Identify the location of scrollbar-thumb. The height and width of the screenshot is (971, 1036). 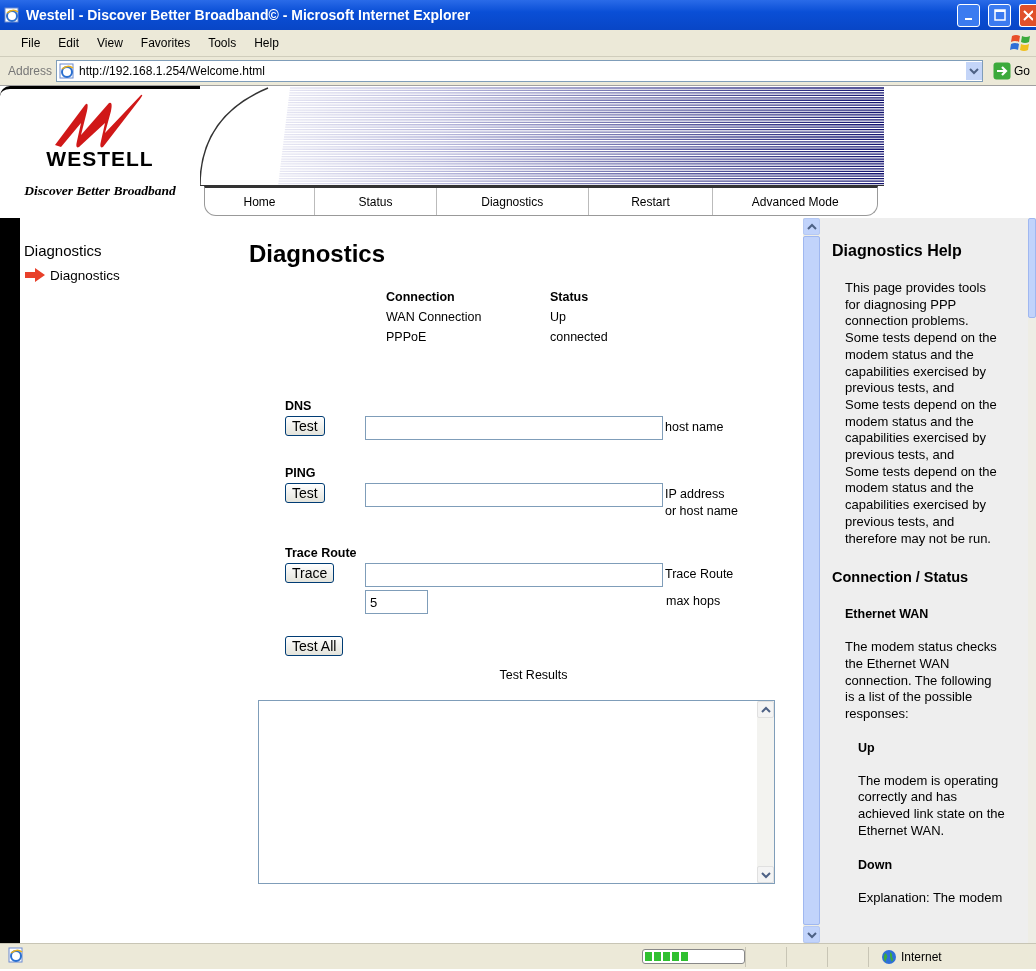
(1032, 268).